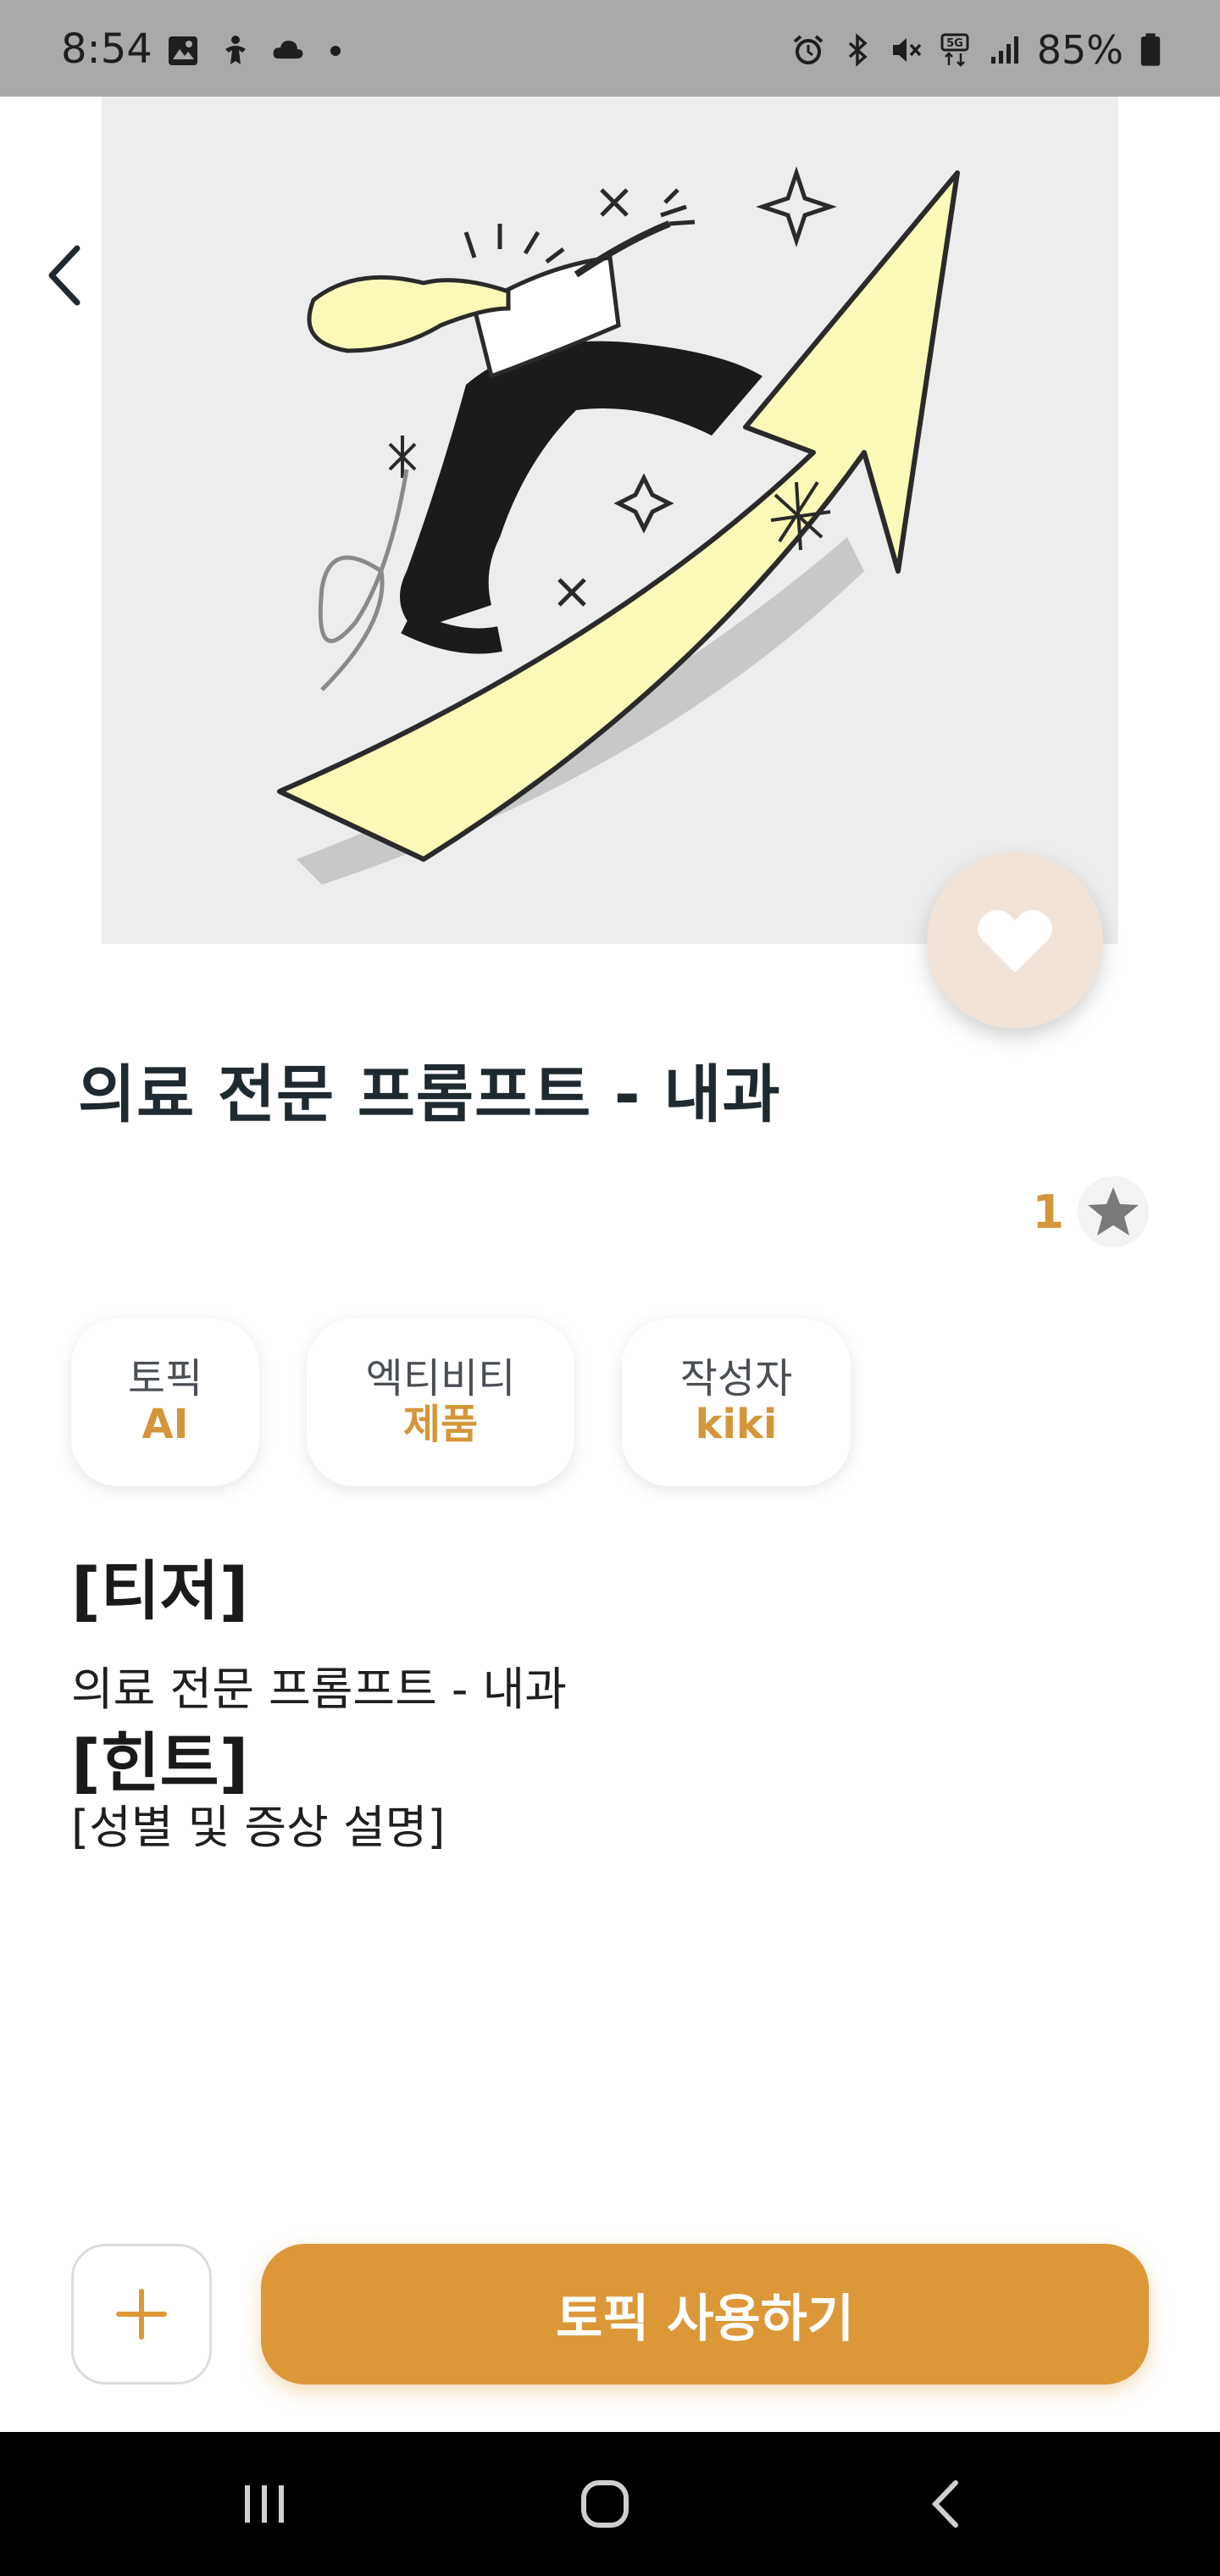 The width and height of the screenshot is (1220, 2576). I want to click on recent-apps-icon, so click(264, 2504).